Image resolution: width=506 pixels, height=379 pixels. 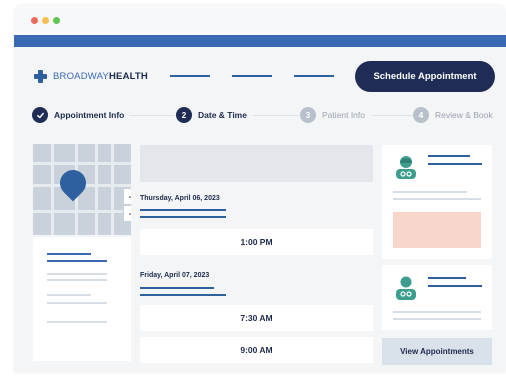 I want to click on zoom-in-button: +, so click(x=127, y=196).